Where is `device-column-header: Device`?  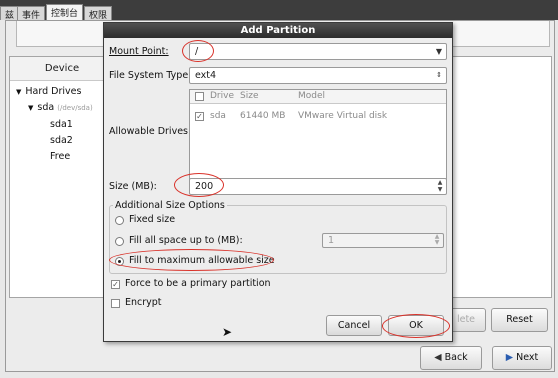
device-column-header: Device is located at coordinates (62, 69).